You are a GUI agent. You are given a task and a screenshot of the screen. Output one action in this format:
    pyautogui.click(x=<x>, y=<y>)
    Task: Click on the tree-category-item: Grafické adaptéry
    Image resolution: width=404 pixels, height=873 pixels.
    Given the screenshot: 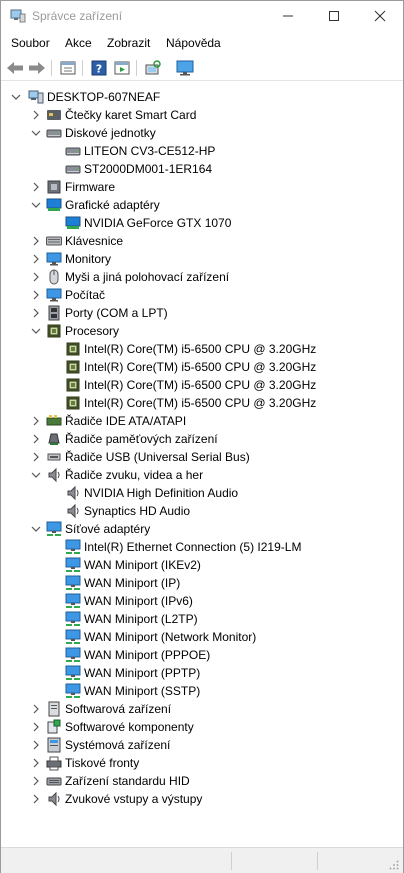 What is the action you would take?
    pyautogui.click(x=201, y=205)
    